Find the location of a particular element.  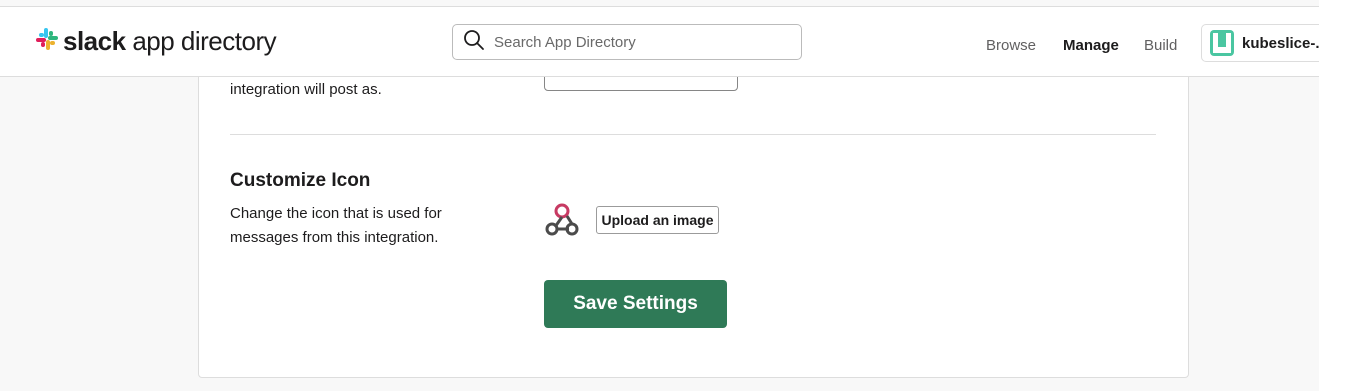

logo-text: slack app directory is located at coordinates (170, 41).